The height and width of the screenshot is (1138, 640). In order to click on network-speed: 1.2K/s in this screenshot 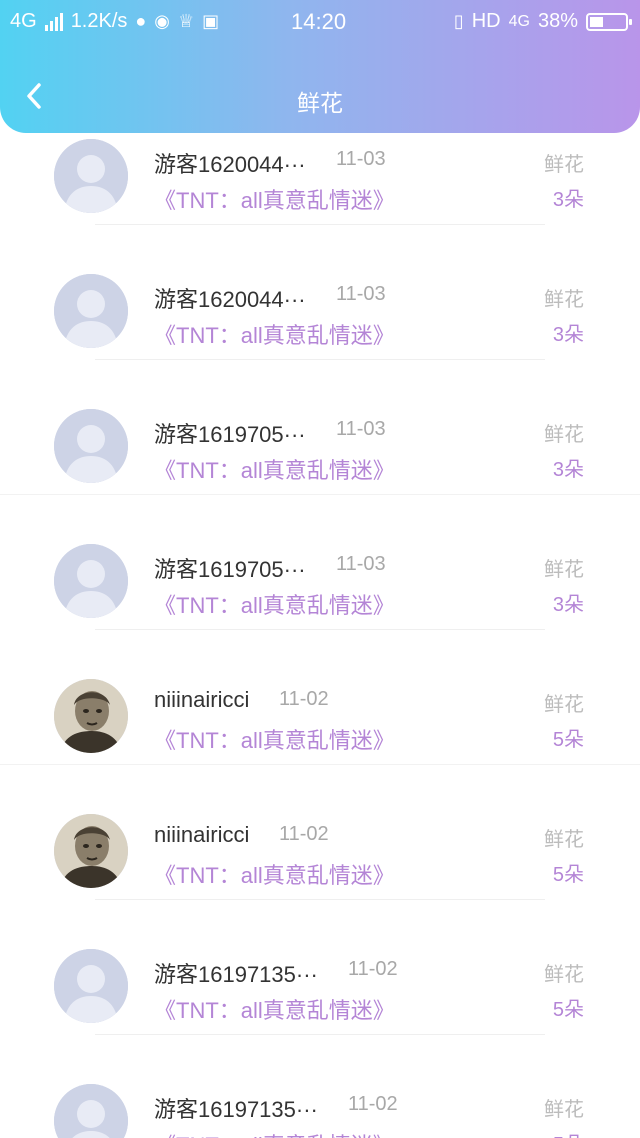, I will do `click(99, 21)`.